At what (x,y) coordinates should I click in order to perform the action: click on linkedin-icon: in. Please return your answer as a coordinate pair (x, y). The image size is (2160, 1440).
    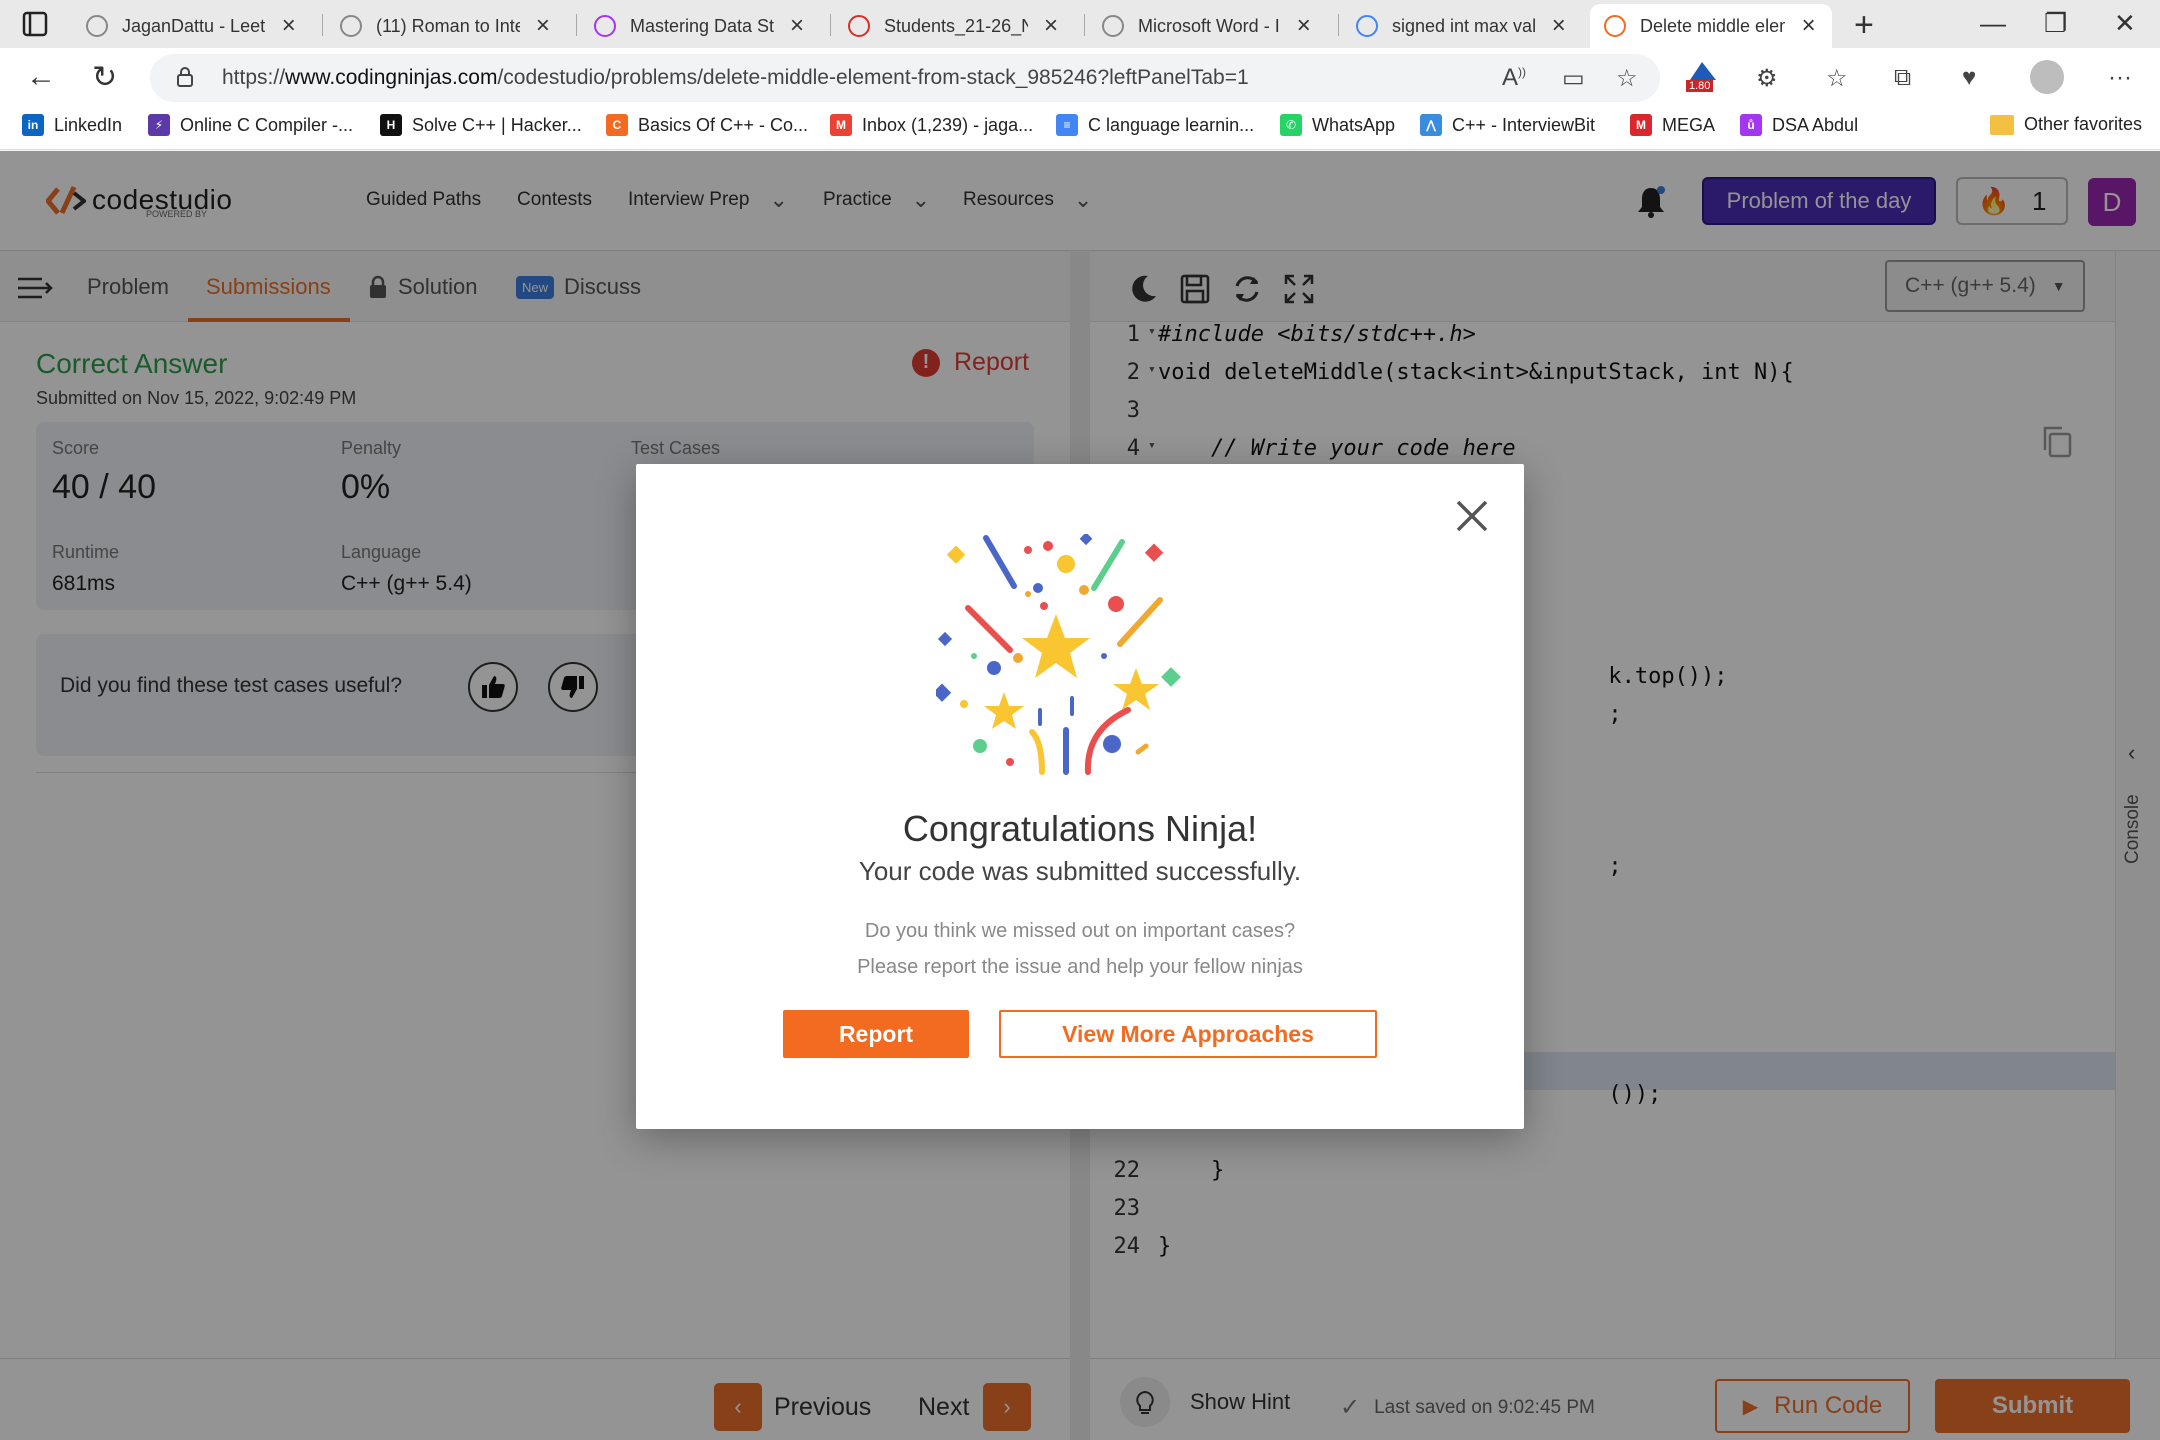
    Looking at the image, I should click on (33, 125).